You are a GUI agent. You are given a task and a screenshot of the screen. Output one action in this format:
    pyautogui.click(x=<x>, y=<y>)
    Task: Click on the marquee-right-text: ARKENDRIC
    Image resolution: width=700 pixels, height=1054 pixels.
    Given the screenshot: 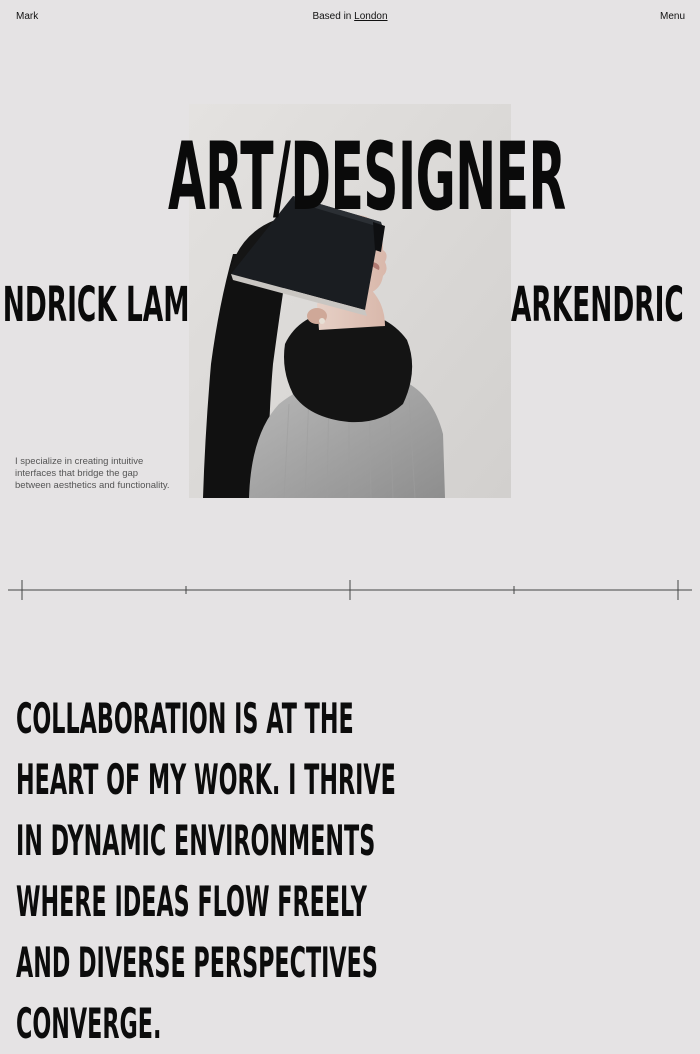 What is the action you would take?
    pyautogui.click(x=597, y=305)
    